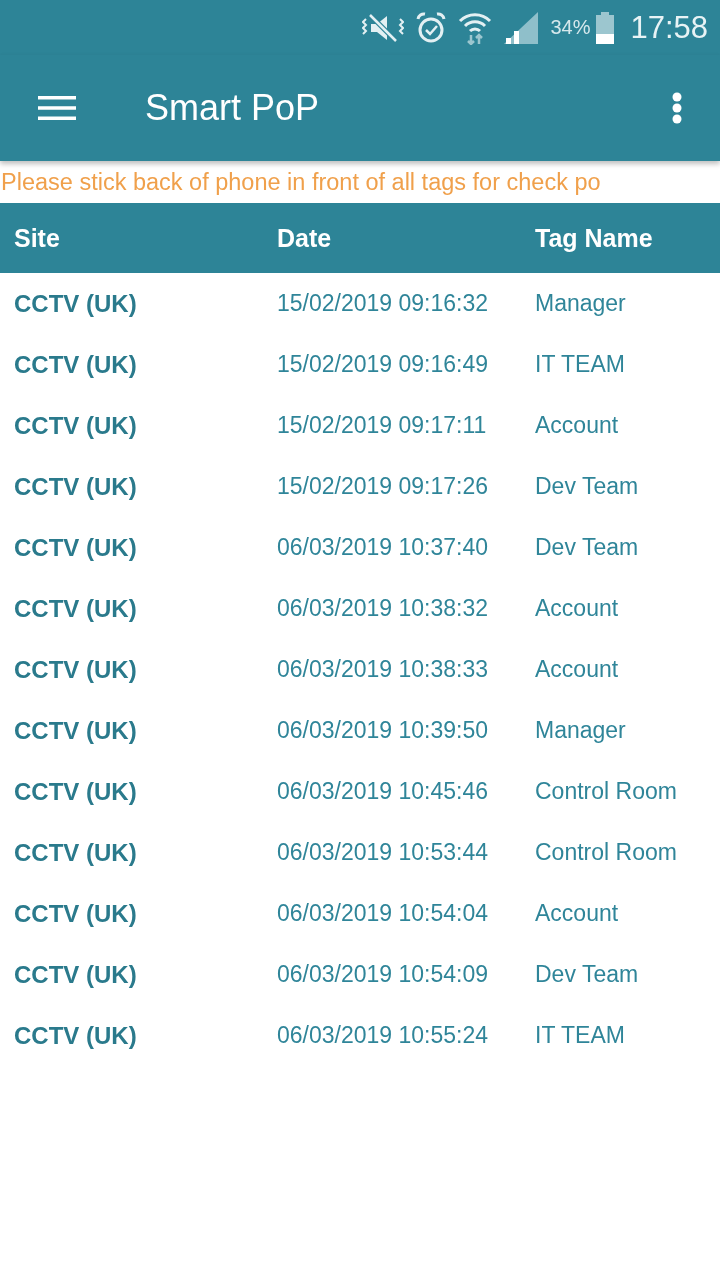  What do you see at coordinates (383, 364) in the screenshot?
I see `date-cell-text: 15/02/2019 09:16:49` at bounding box center [383, 364].